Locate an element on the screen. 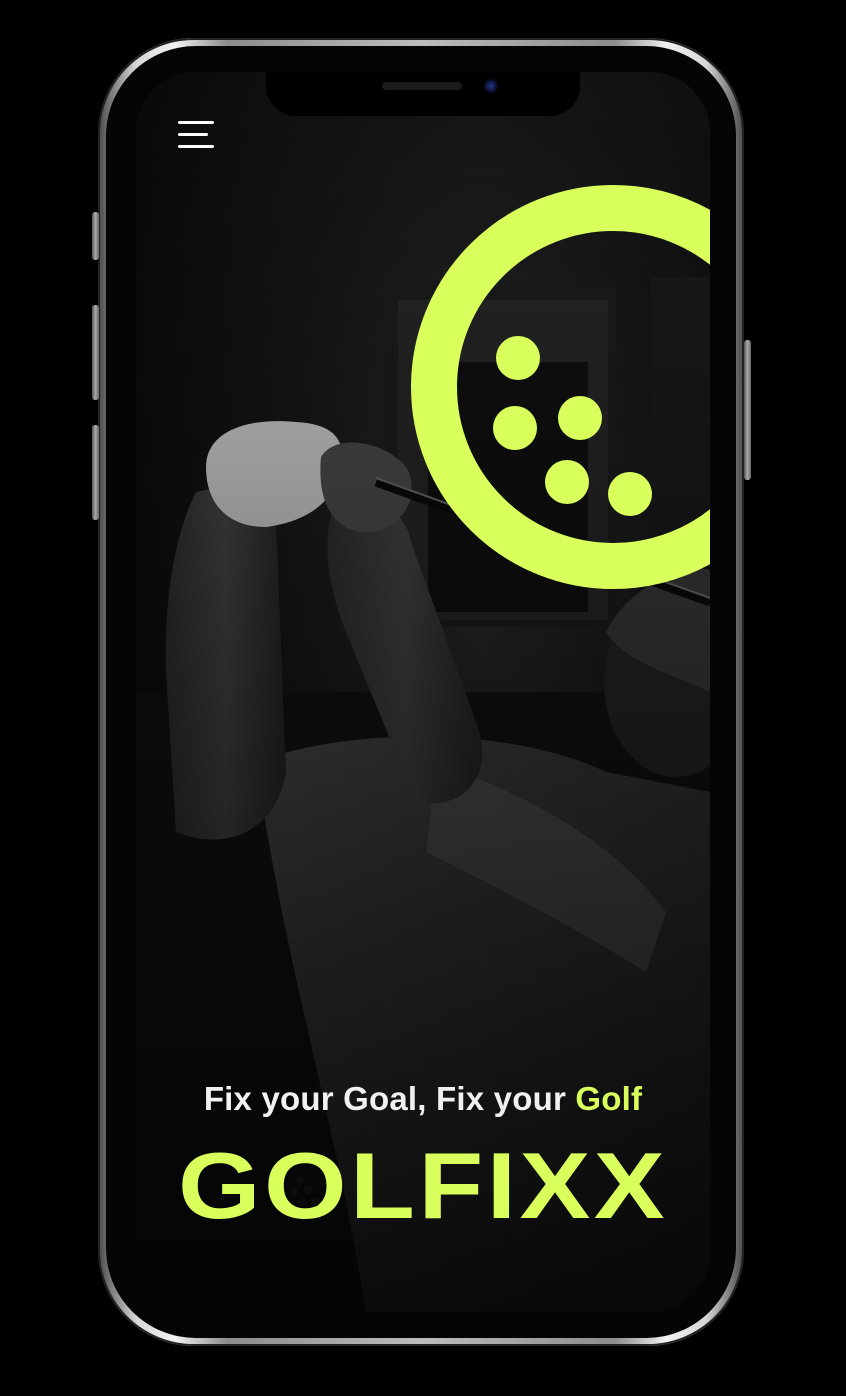 Image resolution: width=846 pixels, height=1396 pixels. phone-power-button is located at coordinates (747, 410).